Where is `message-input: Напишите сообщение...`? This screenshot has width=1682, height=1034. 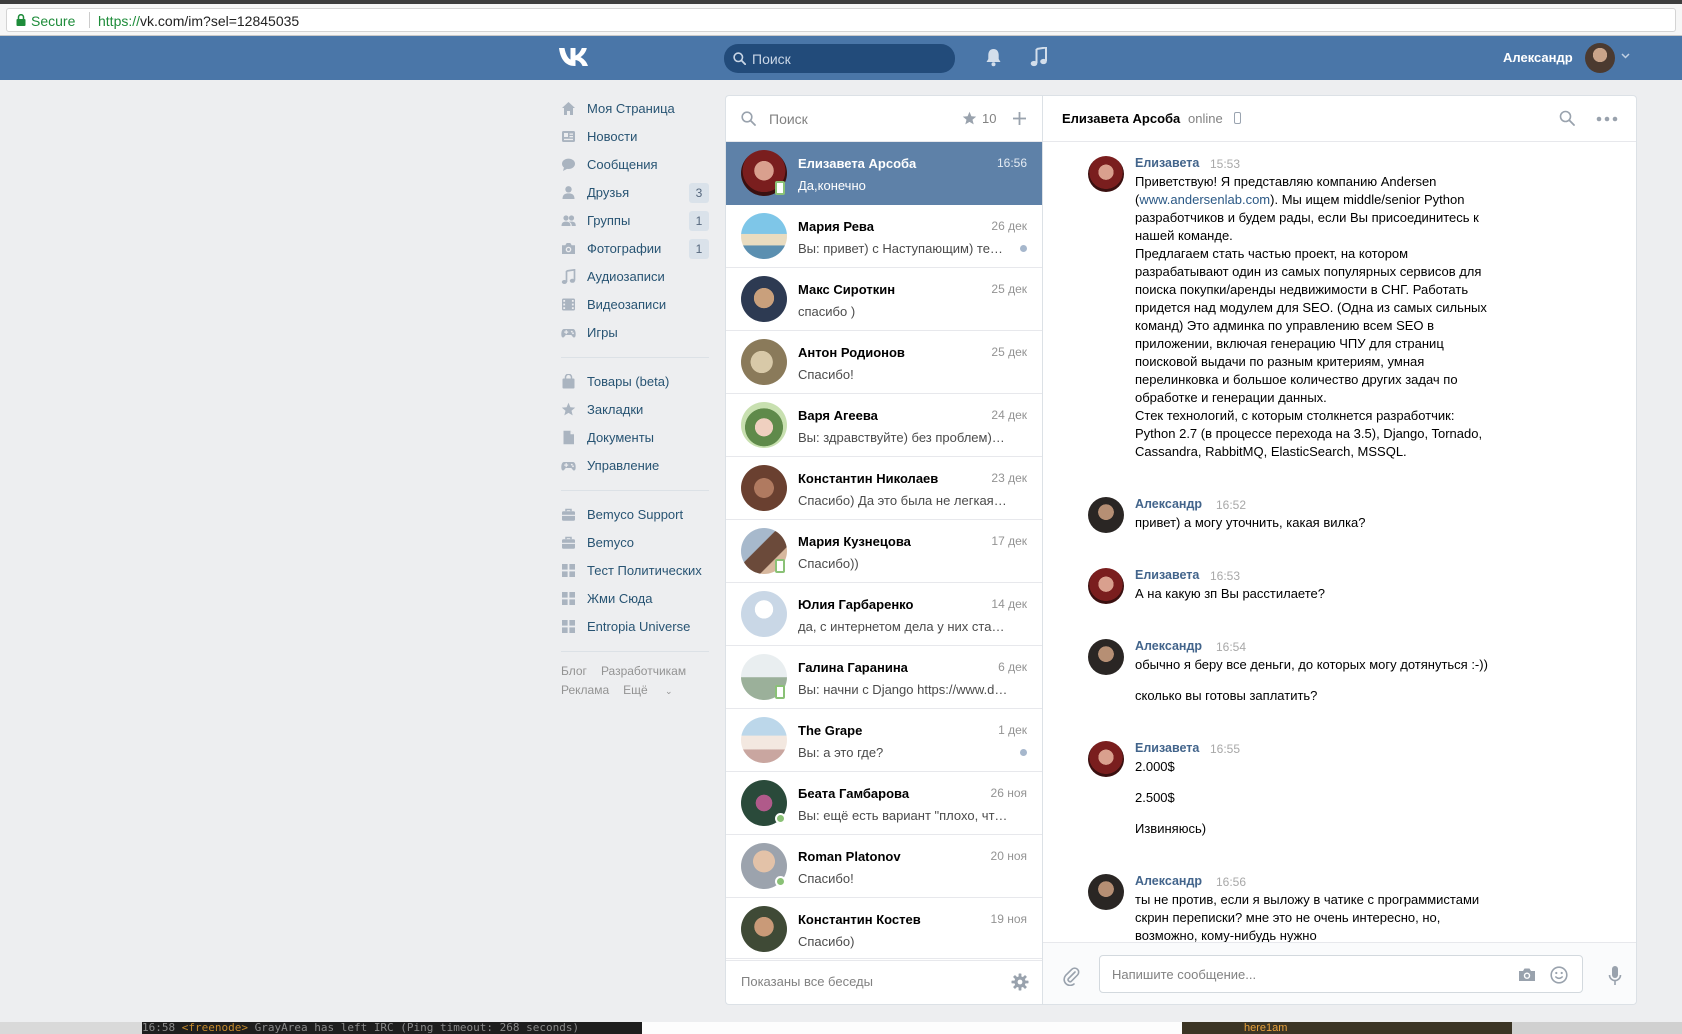
message-input: Напишите сообщение... is located at coordinates (1341, 974).